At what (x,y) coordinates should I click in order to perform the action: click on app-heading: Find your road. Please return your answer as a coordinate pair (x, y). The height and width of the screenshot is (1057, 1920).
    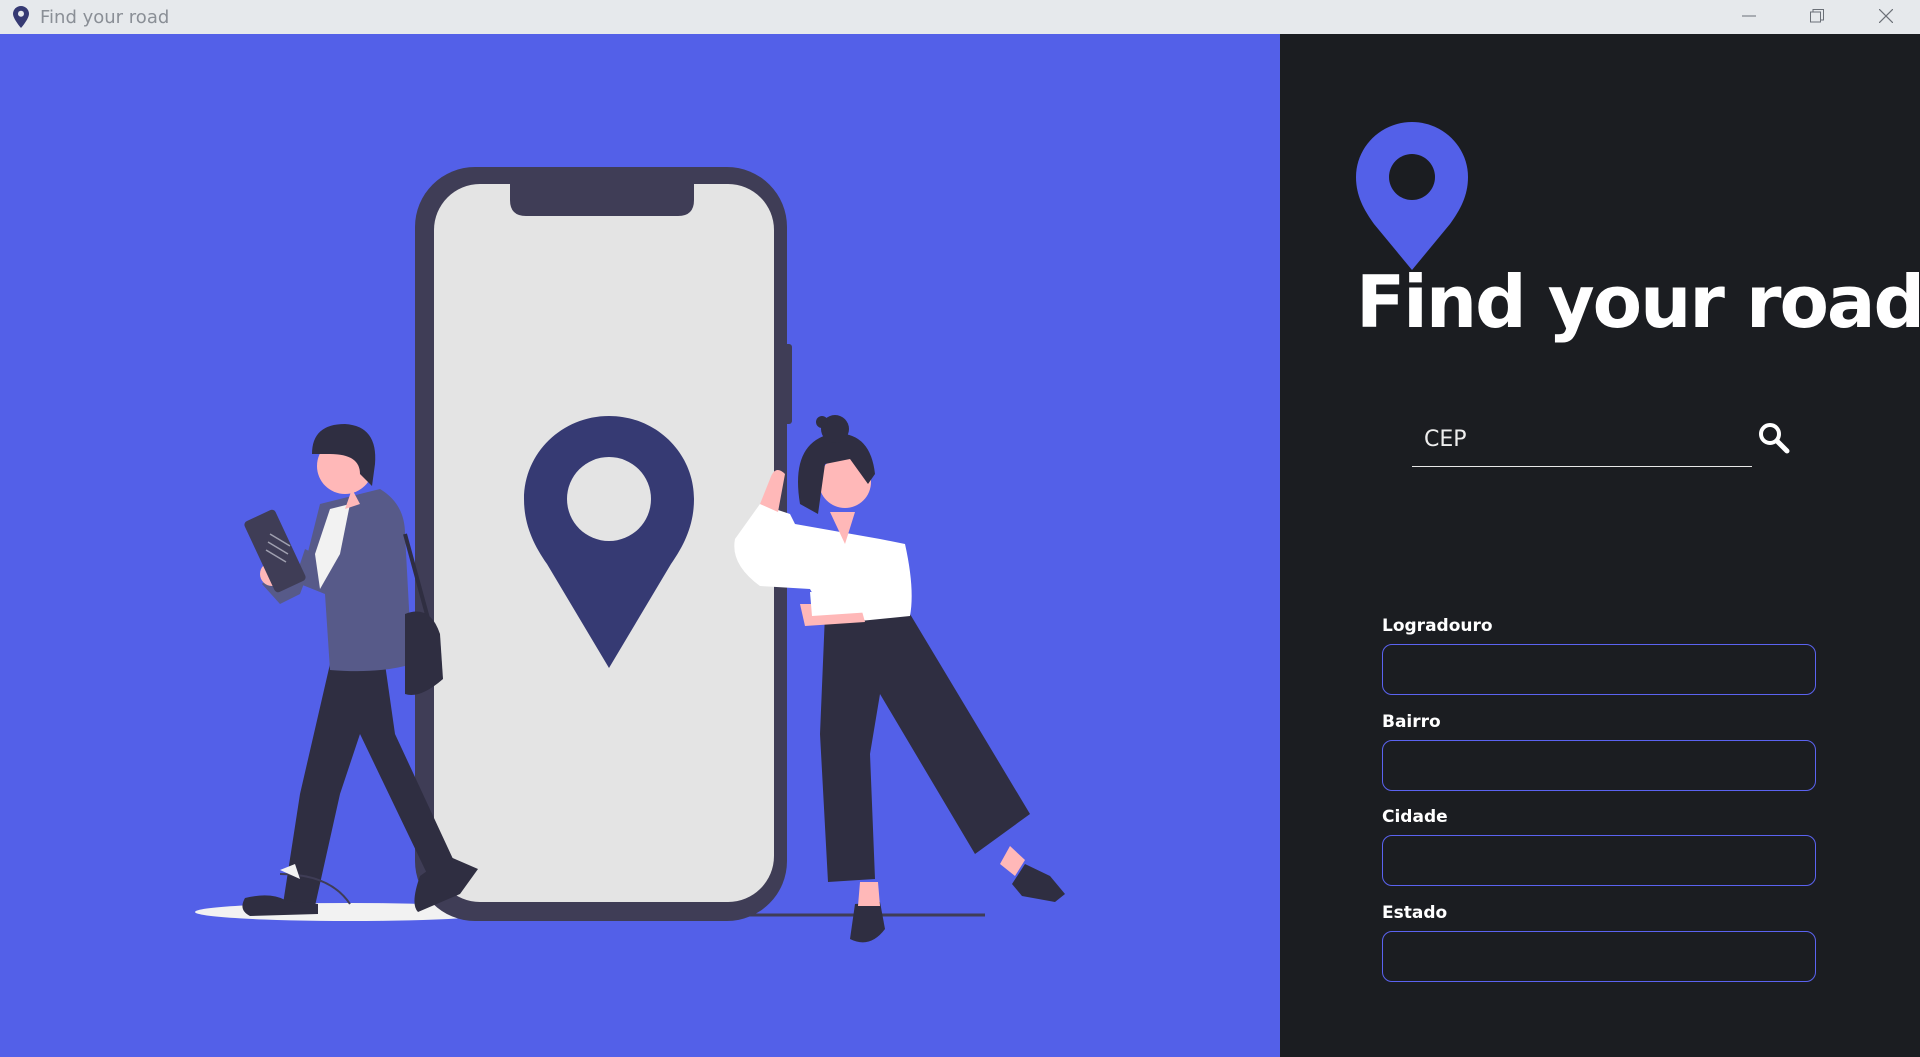
    Looking at the image, I should click on (1638, 302).